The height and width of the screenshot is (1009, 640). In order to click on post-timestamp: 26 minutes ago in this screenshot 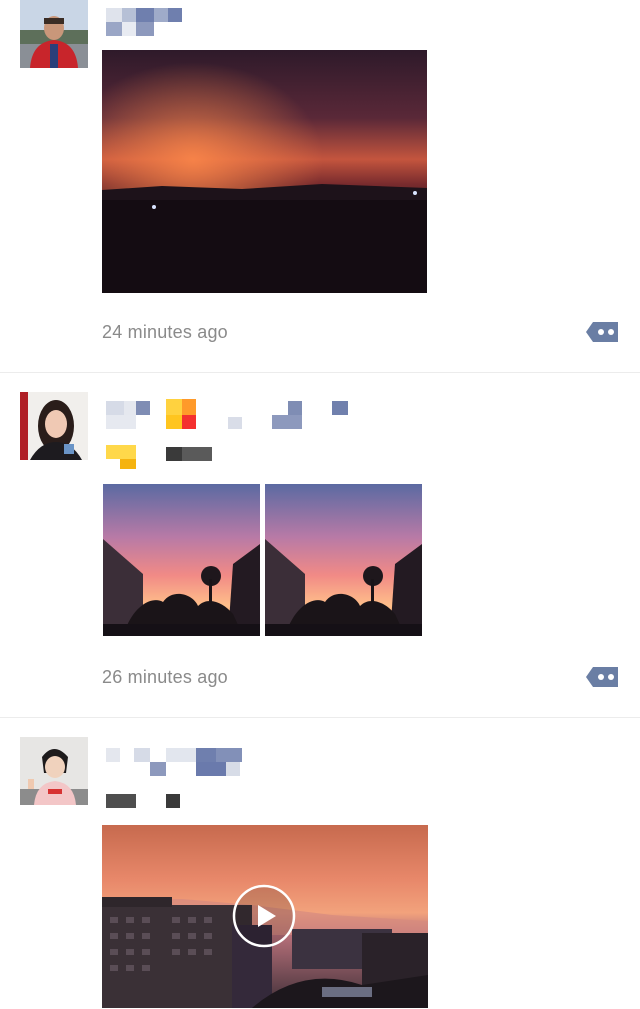, I will do `click(165, 677)`.